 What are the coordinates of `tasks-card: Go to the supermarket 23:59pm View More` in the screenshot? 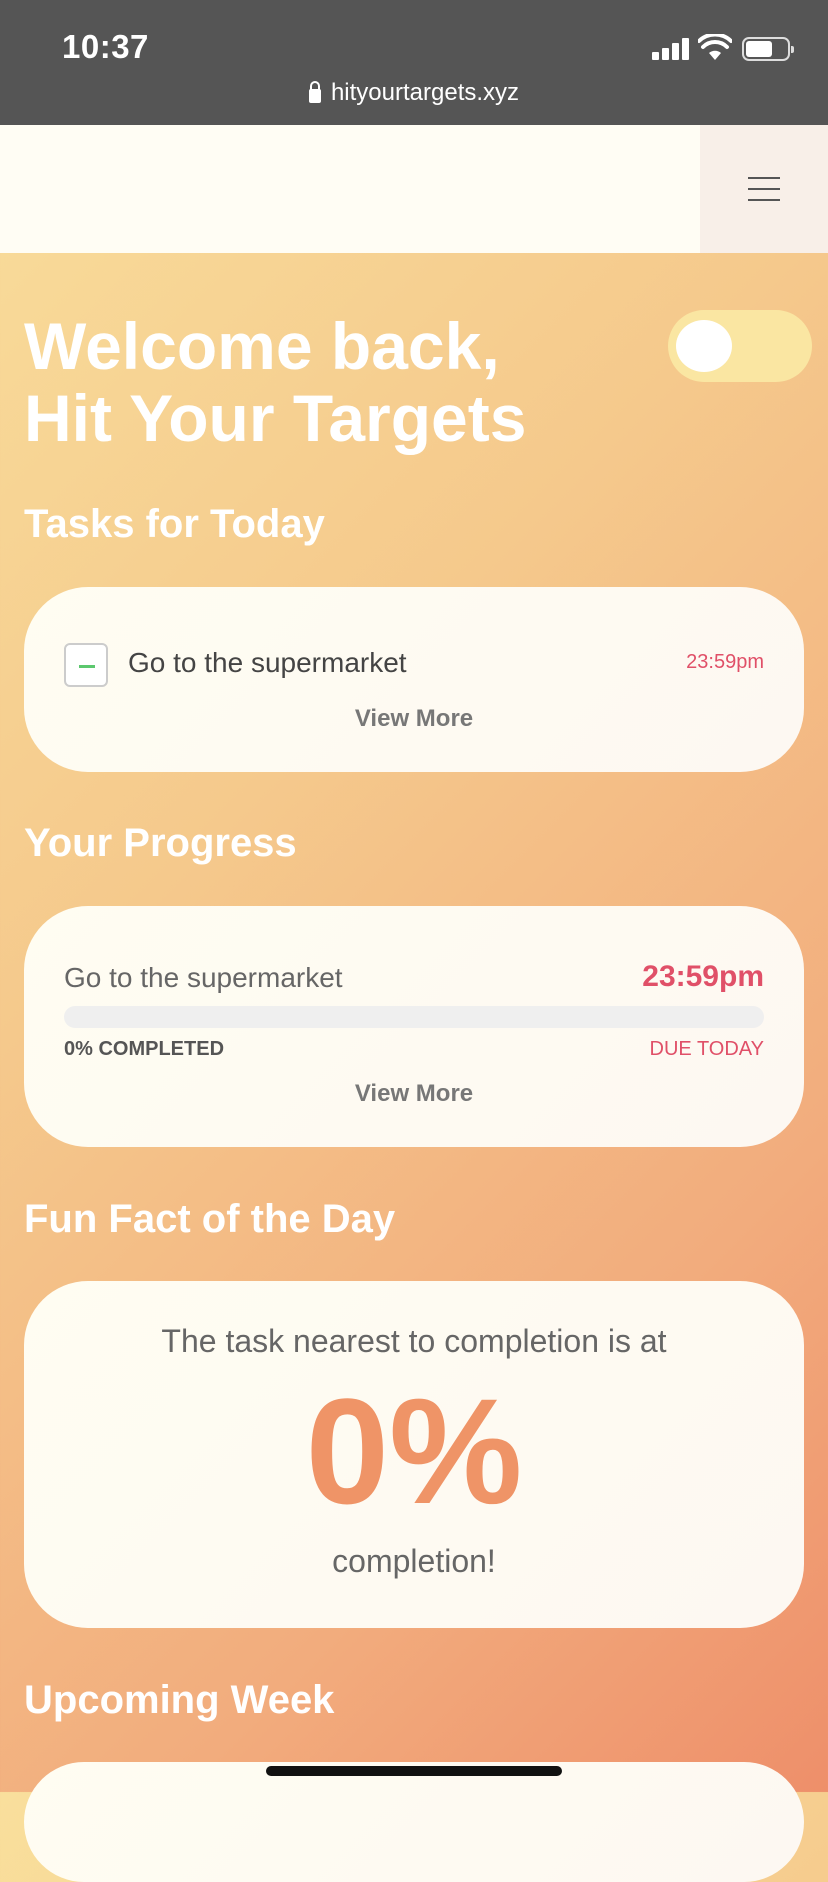 It's located at (414, 679).